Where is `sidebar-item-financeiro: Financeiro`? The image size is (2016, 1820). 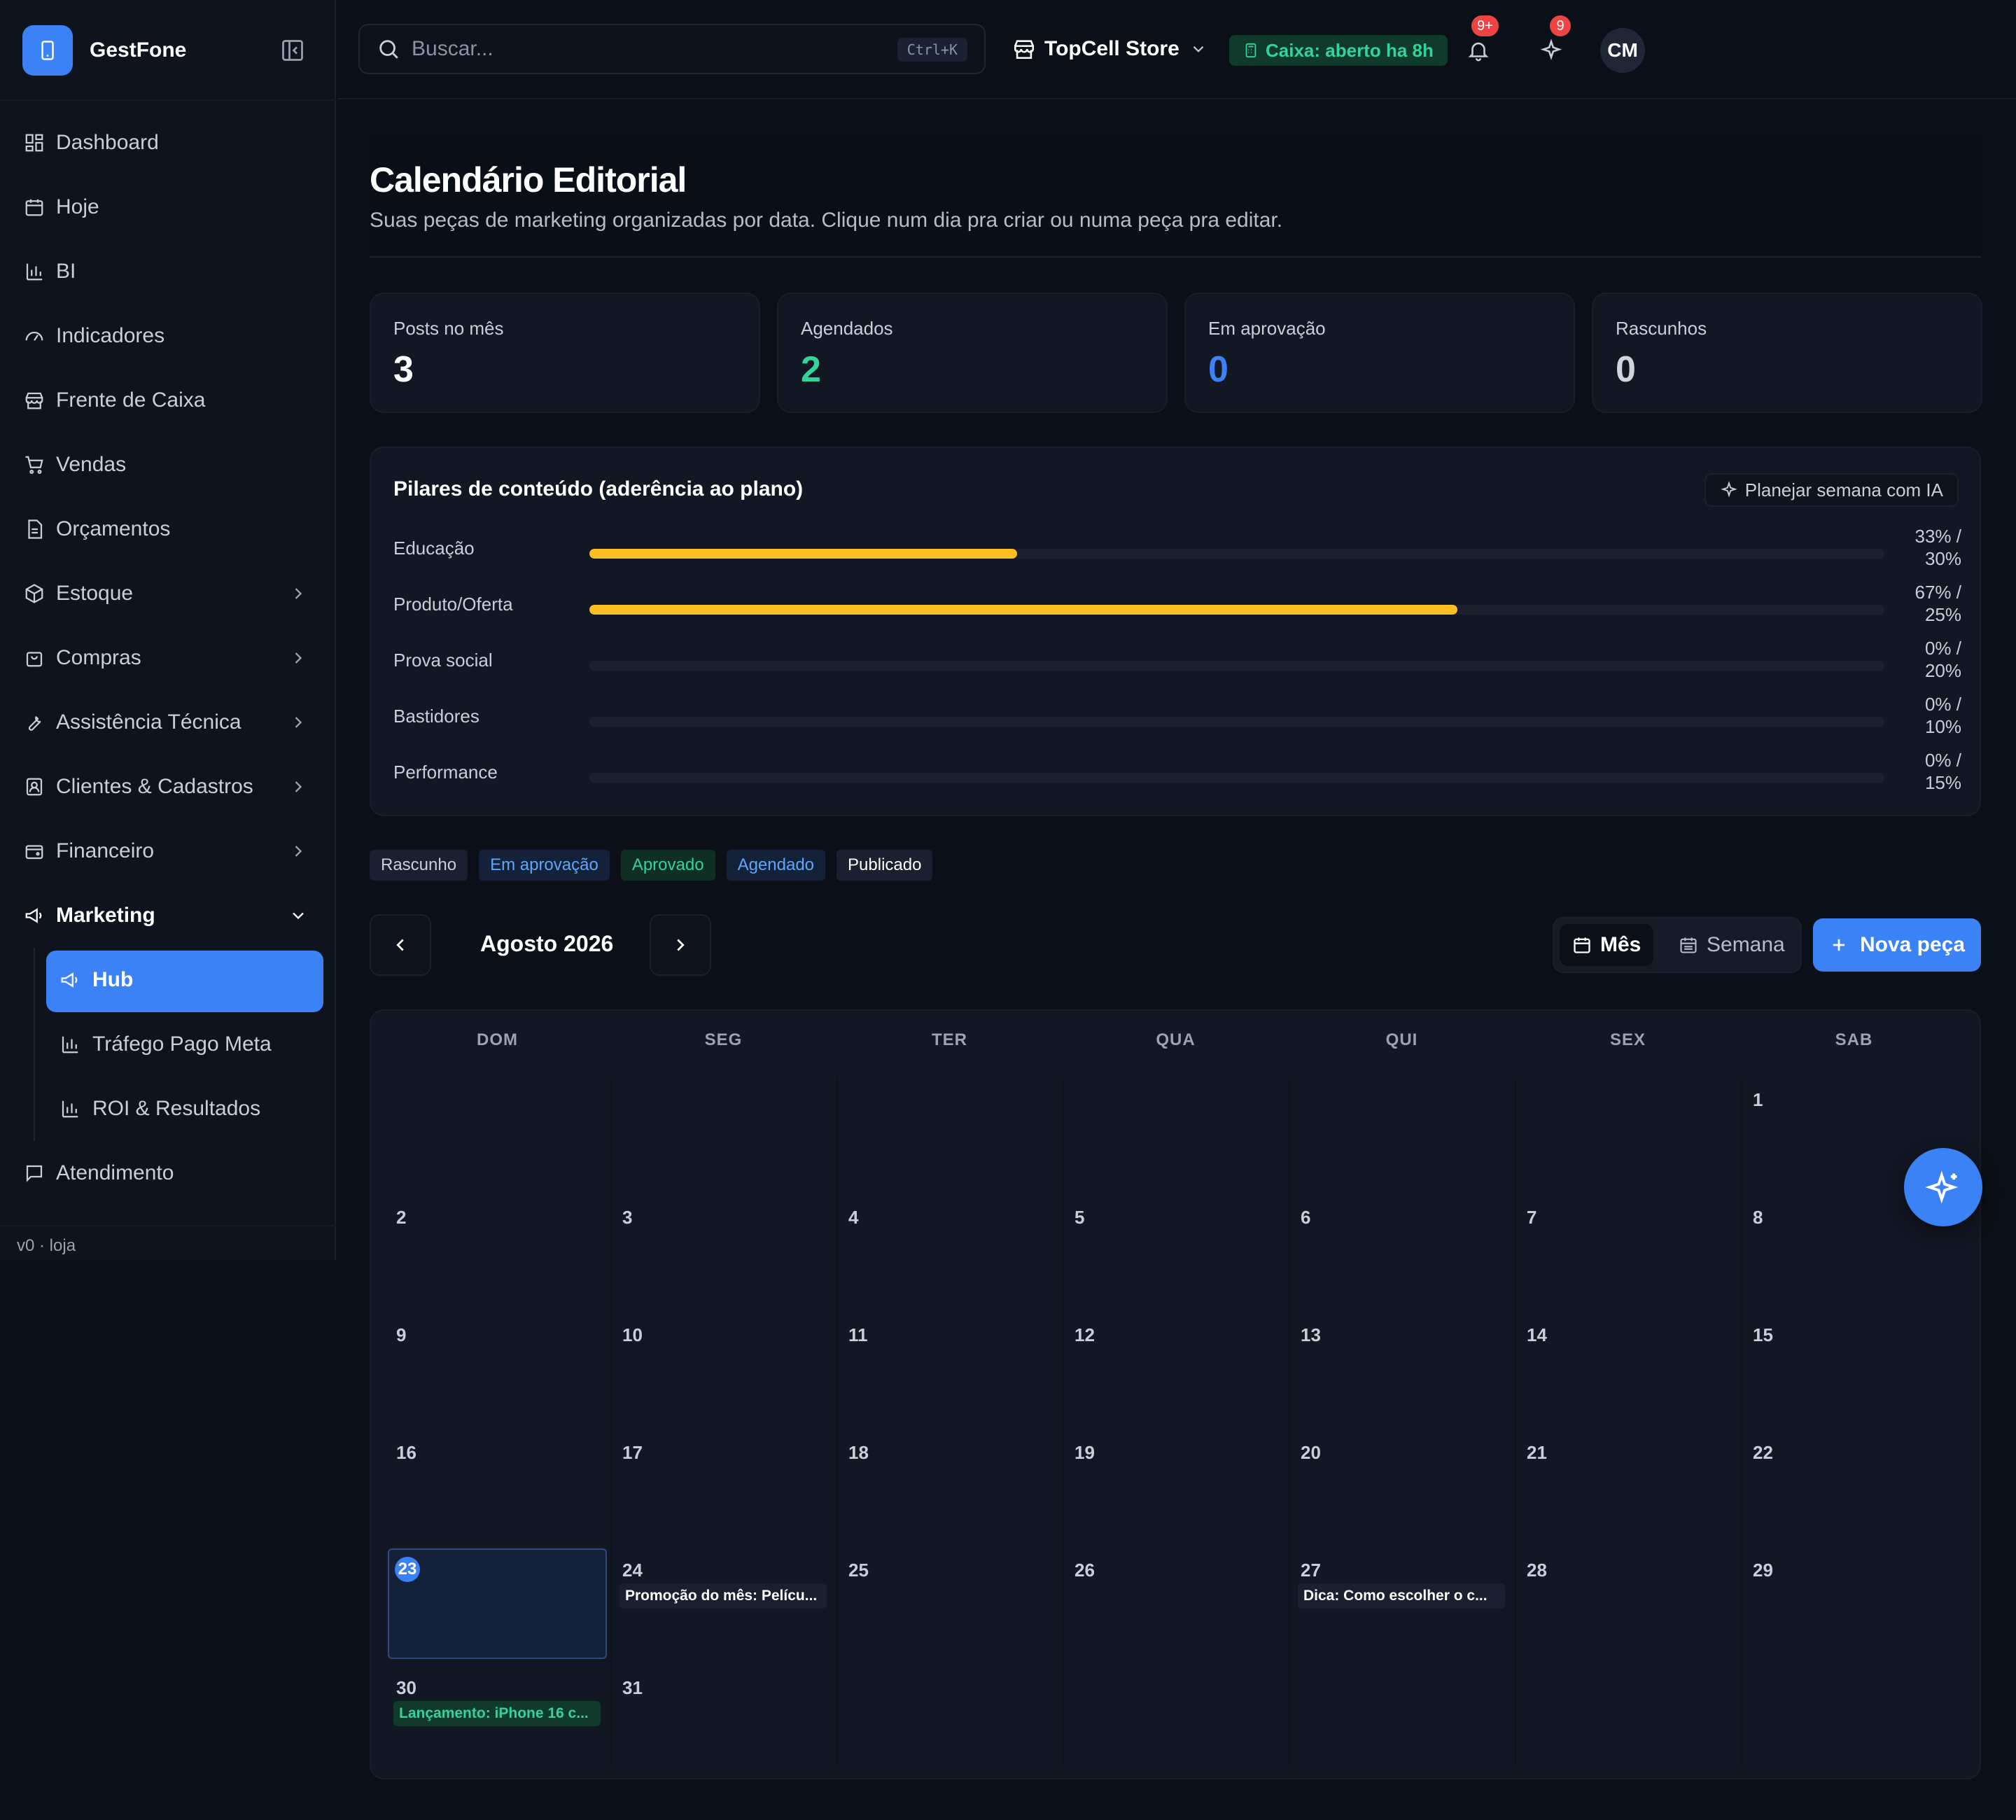
sidebar-item-financeiro: Financeiro is located at coordinates (168, 851).